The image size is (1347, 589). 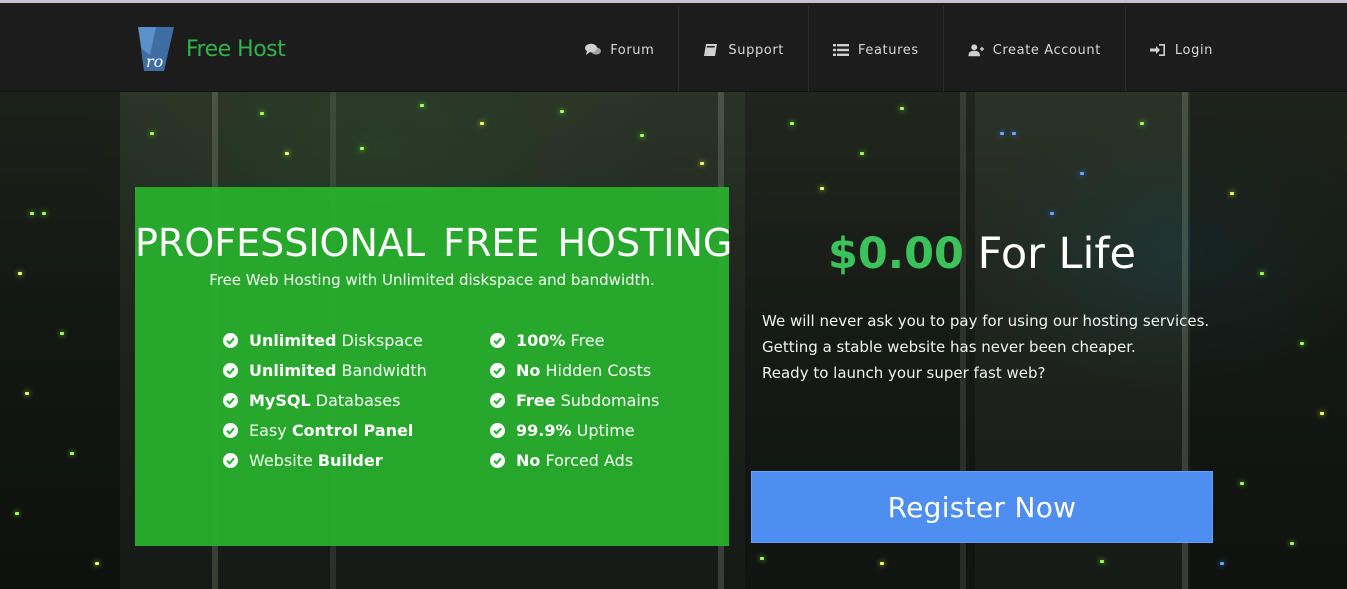 What do you see at coordinates (280, 400) in the screenshot?
I see `feature-bold: MySQL` at bounding box center [280, 400].